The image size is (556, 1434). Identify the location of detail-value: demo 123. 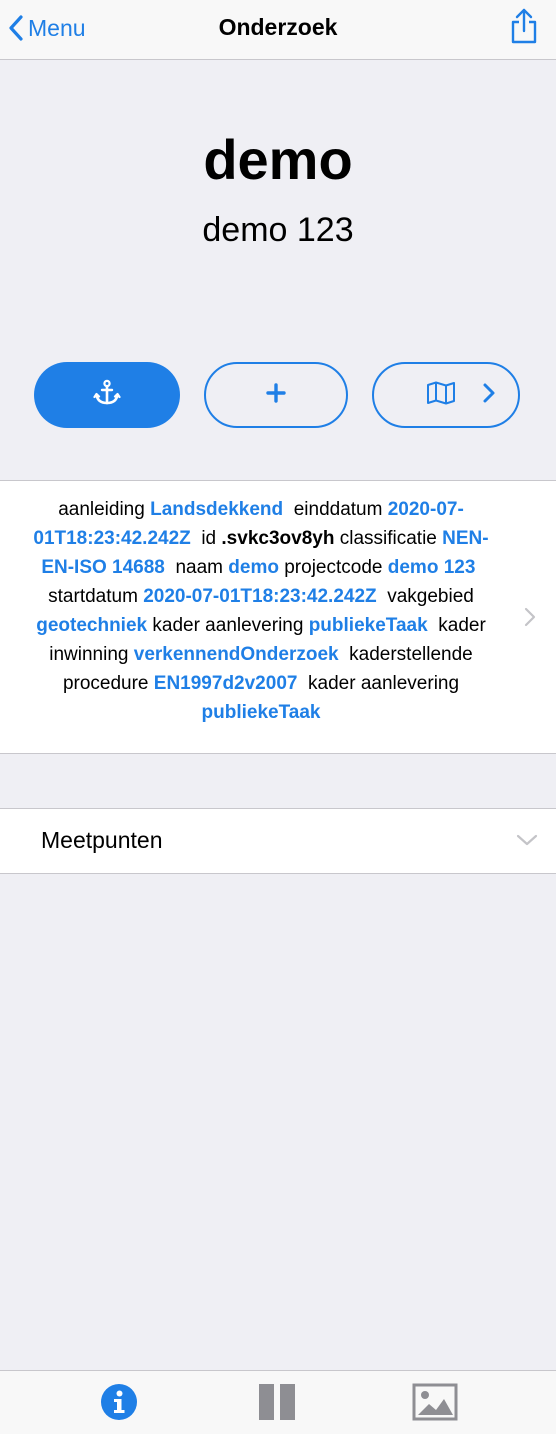
(431, 567).